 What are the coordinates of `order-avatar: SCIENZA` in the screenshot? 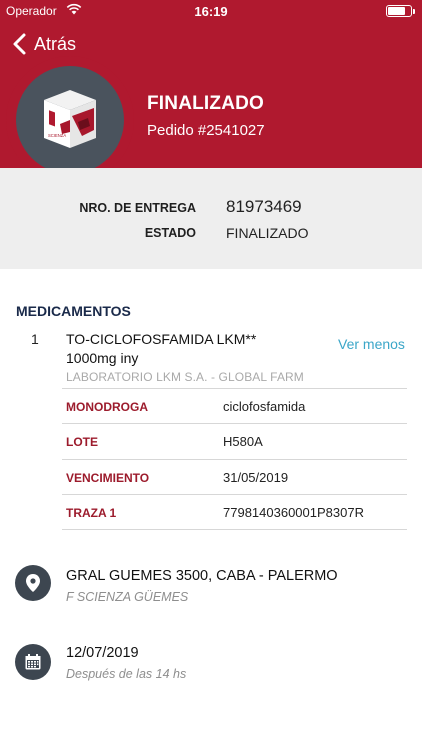 It's located at (70, 120).